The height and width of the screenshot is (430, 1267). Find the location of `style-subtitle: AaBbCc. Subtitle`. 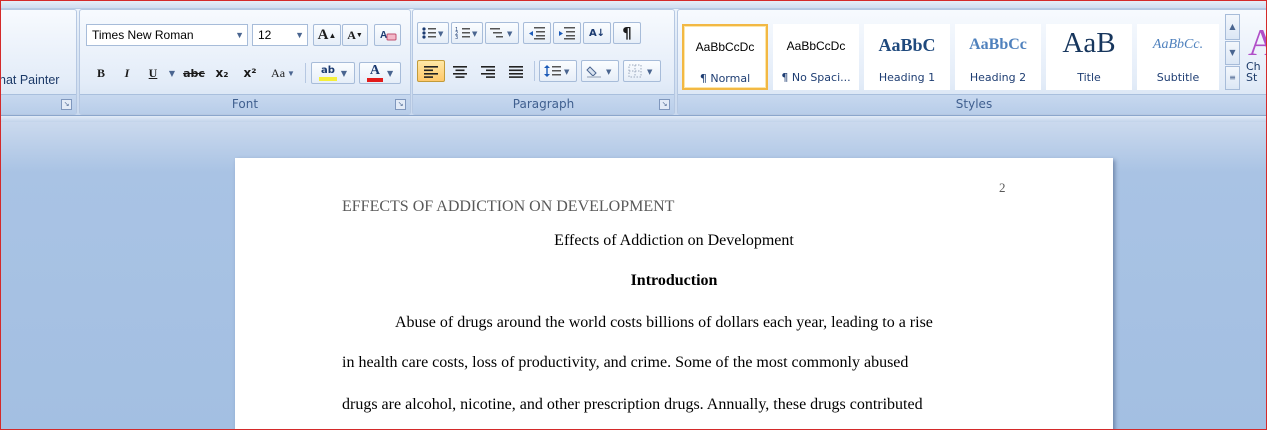

style-subtitle: AaBbCc. Subtitle is located at coordinates (1178, 57).